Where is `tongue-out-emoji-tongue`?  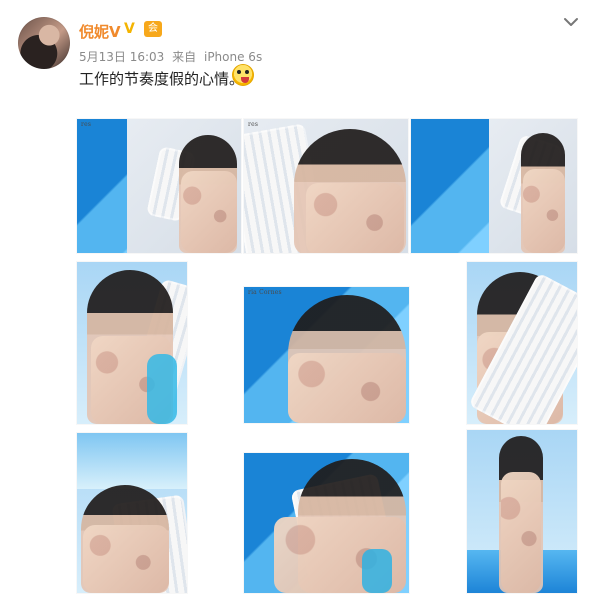
tongue-out-emoji-tongue is located at coordinates (245, 80).